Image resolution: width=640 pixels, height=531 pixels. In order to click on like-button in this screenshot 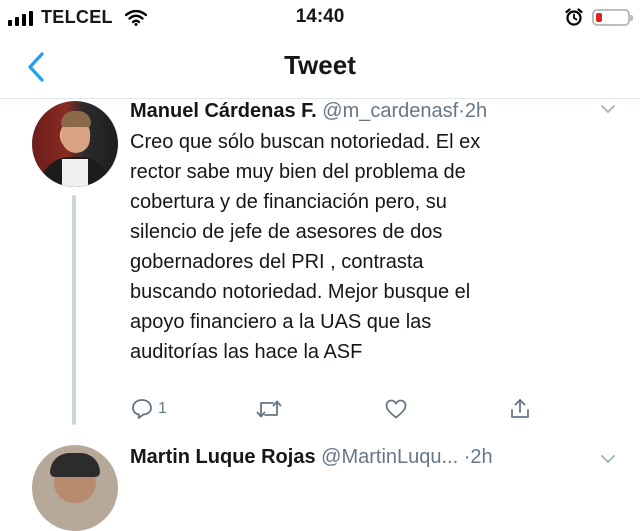, I will do `click(396, 409)`.